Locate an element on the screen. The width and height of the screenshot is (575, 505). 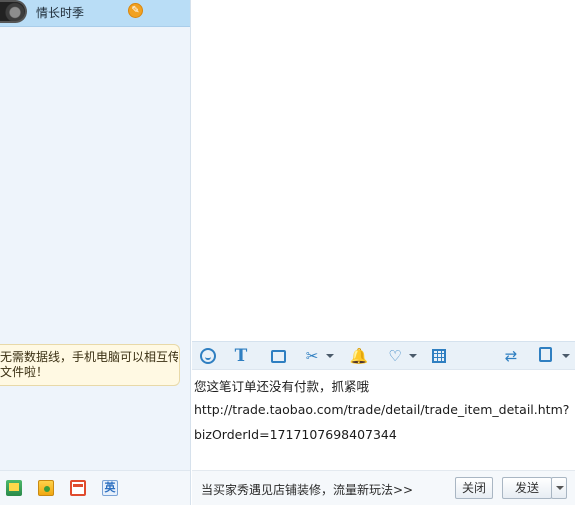
bottom-bar: 当买家秀遇见店铺装修，流量新玩法>> 关闭 发送 is located at coordinates (383, 487).